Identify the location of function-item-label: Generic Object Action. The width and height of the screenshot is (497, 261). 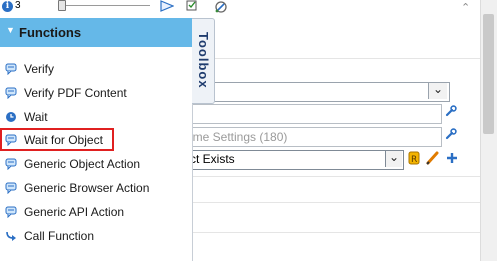
(82, 164).